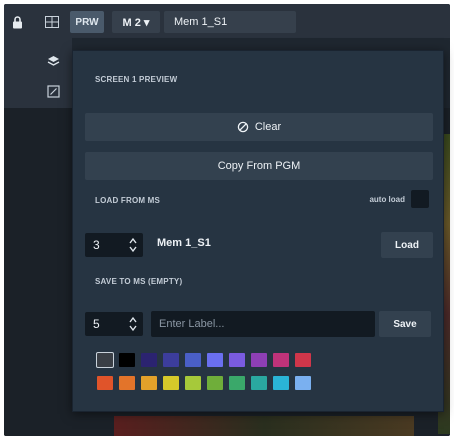 The image size is (454, 439). What do you see at coordinates (53, 61) in the screenshot?
I see `layers-icon` at bounding box center [53, 61].